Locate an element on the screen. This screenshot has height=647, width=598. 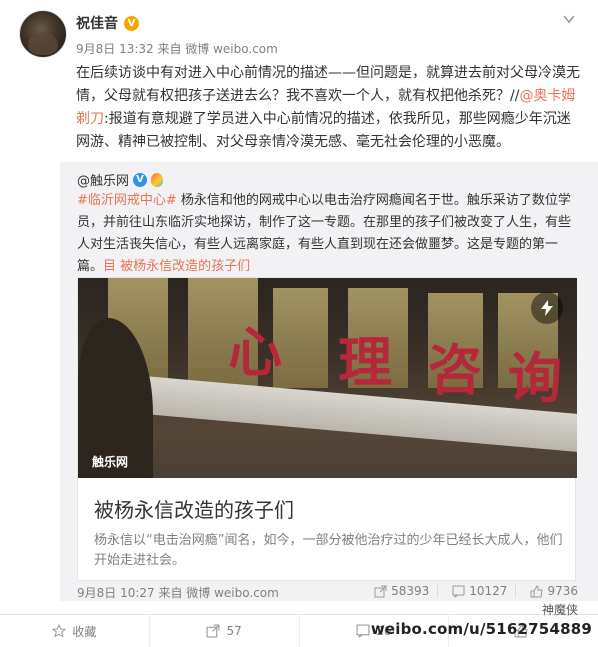
balloon-icon is located at coordinates (157, 179).